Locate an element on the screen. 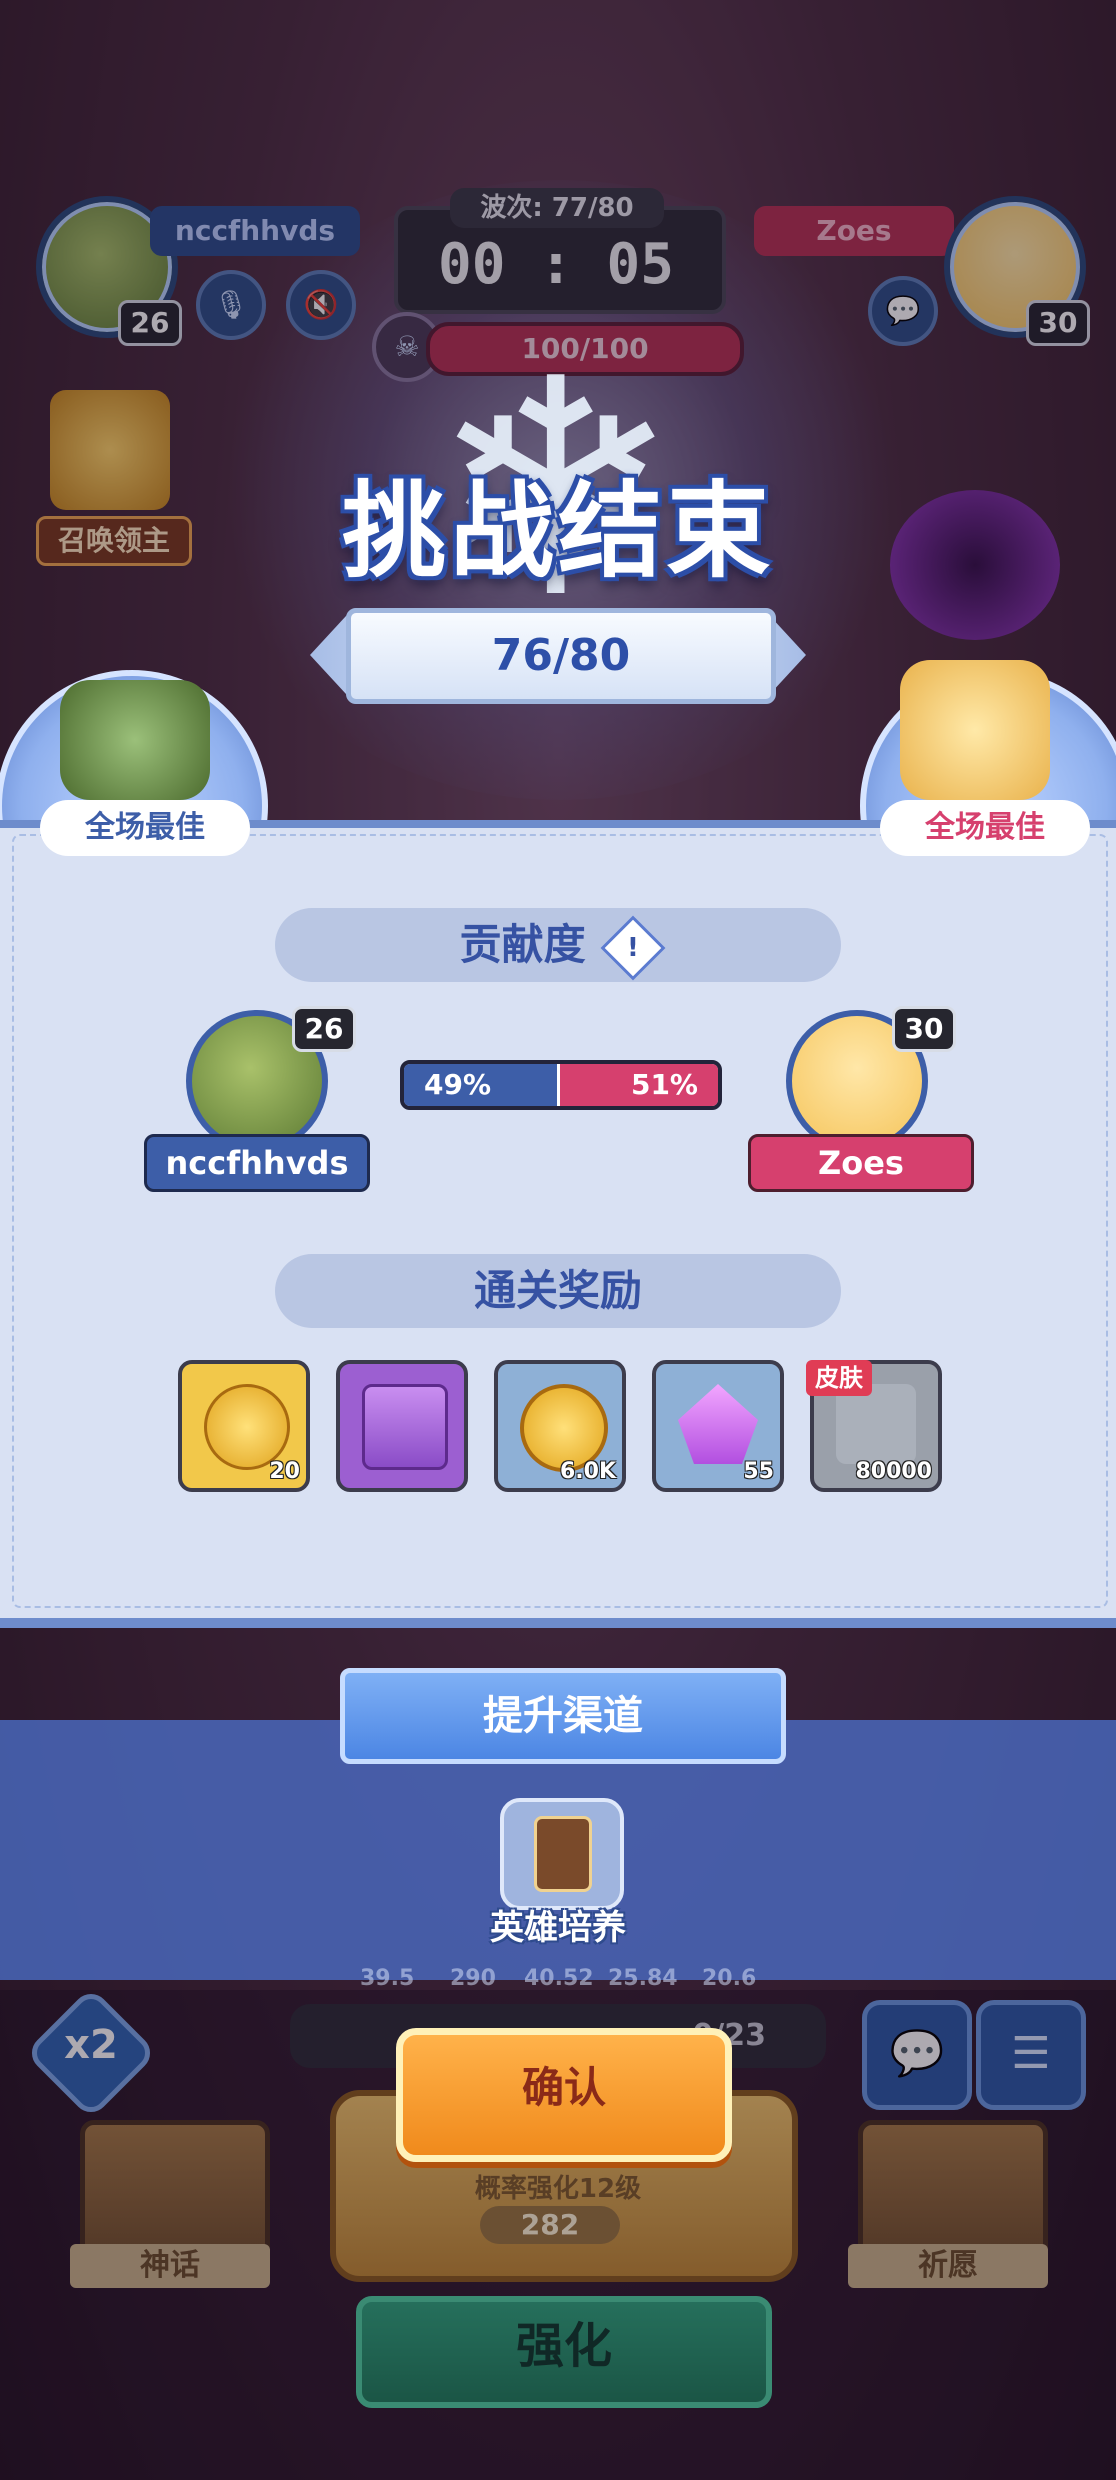 The width and height of the screenshot is (1116, 2480). hero-card-icon is located at coordinates (562, 1854).